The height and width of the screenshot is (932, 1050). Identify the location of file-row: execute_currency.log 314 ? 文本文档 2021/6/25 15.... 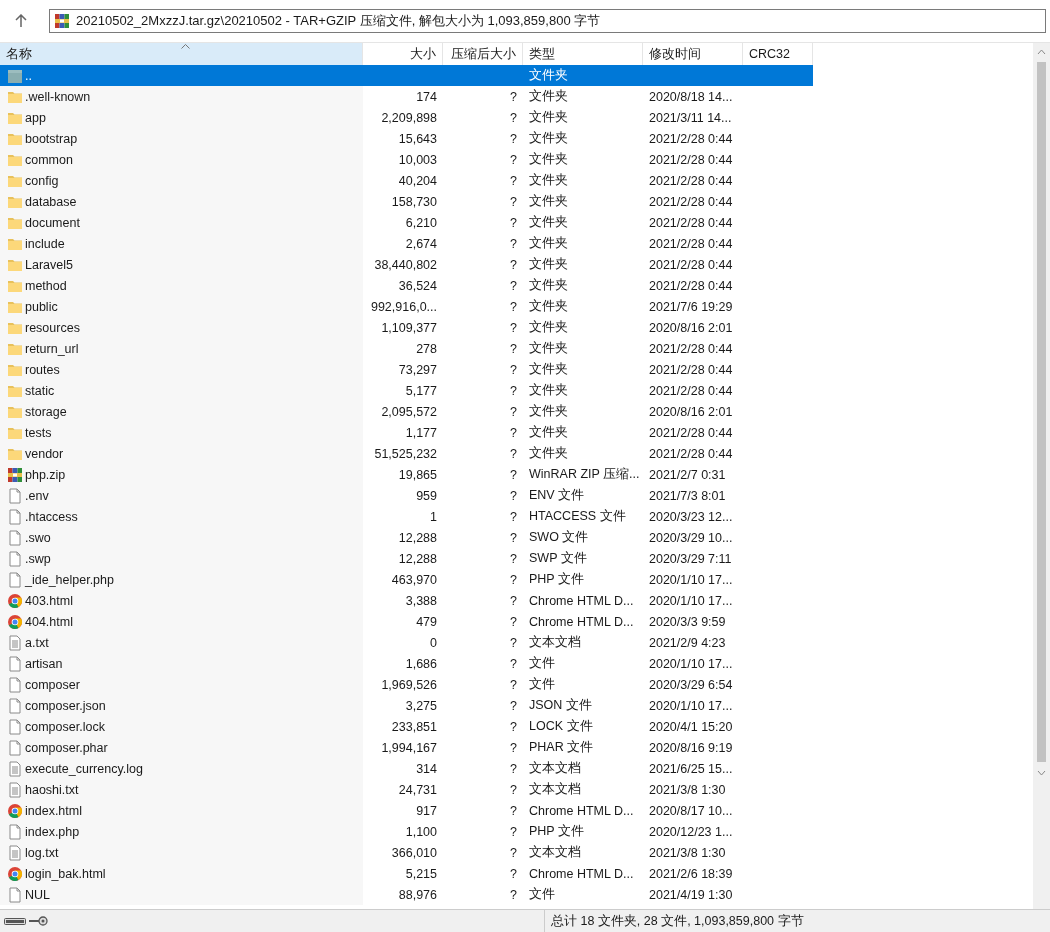
(406, 768).